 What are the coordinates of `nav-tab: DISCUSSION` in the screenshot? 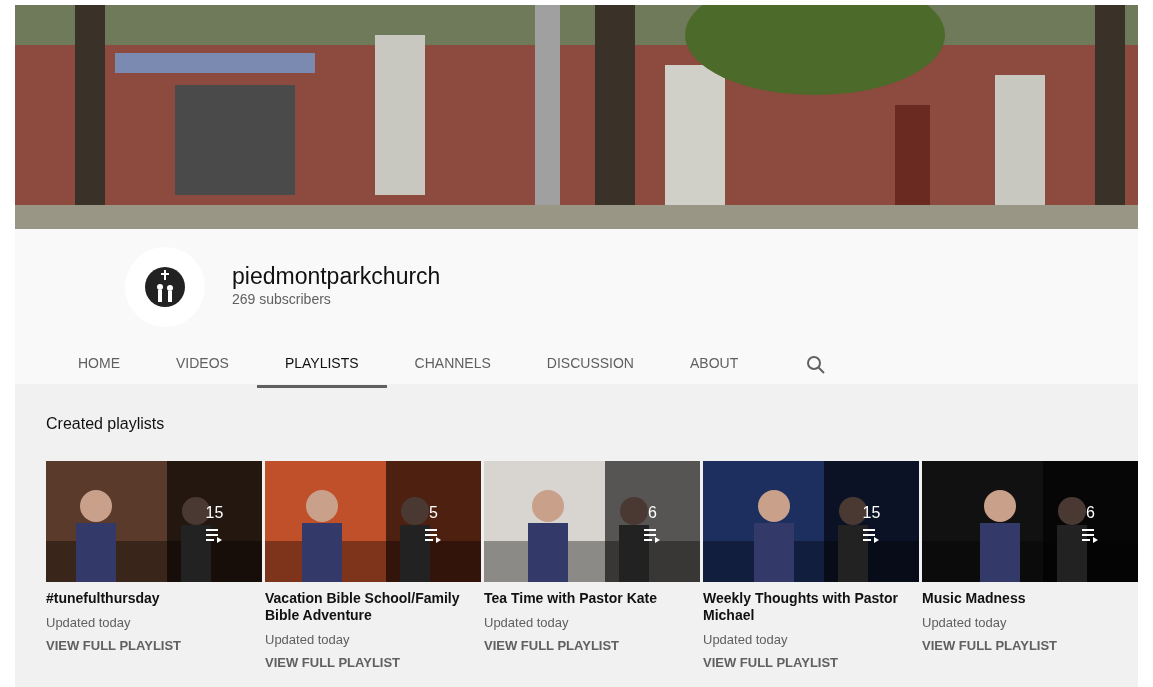 It's located at (590, 365).